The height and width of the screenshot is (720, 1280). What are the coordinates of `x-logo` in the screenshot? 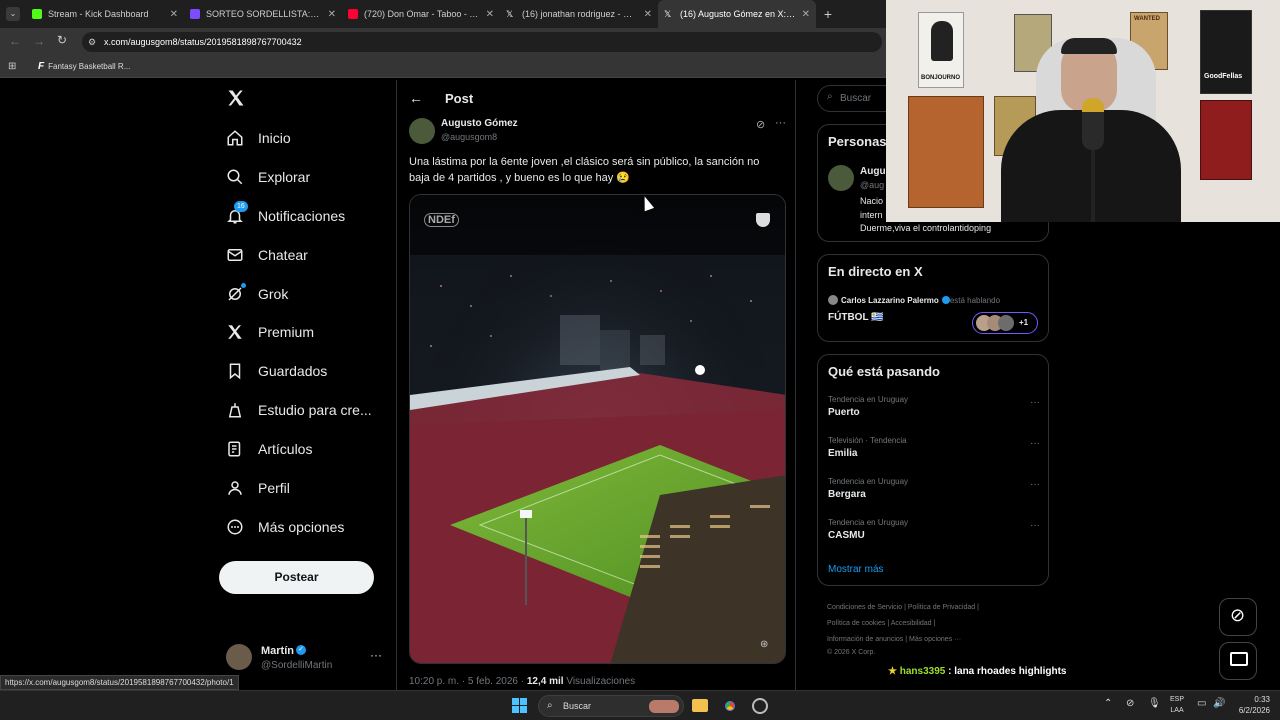 It's located at (236, 98).